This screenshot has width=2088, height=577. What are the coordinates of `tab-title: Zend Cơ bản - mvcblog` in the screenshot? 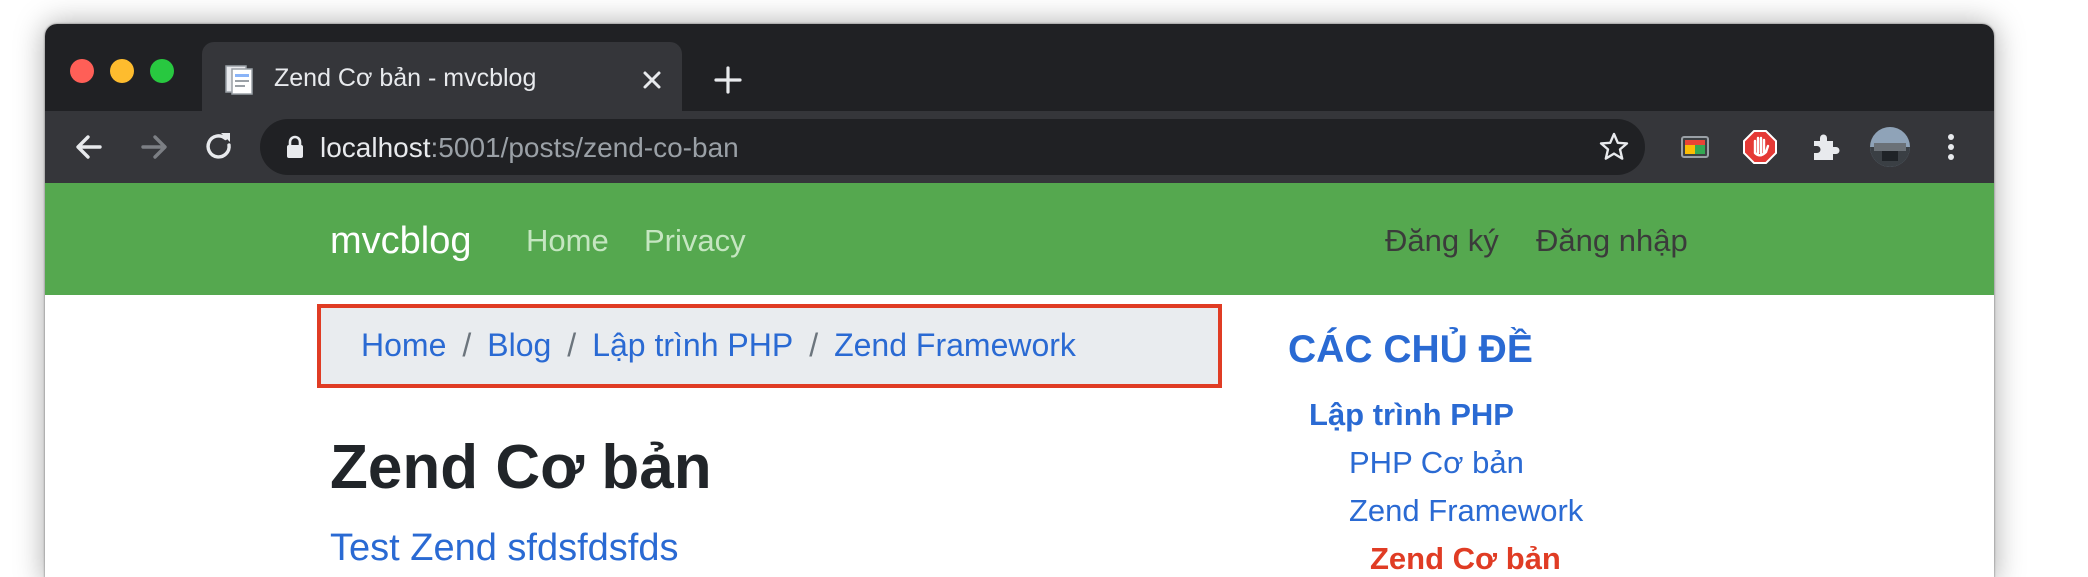 It's located at (405, 78).